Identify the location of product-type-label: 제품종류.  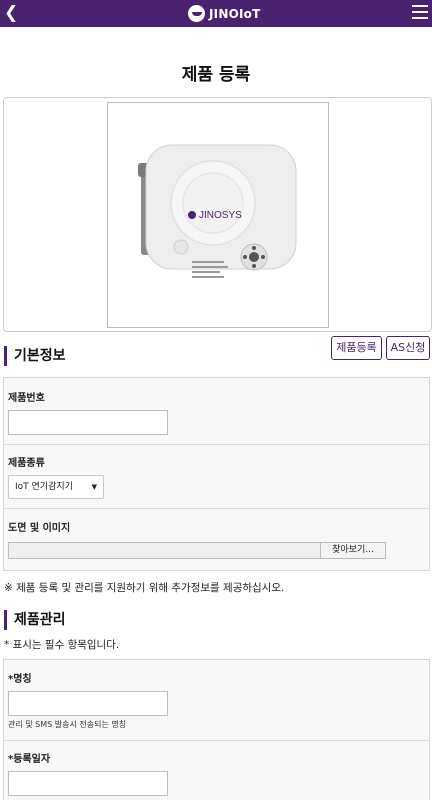
(26, 463).